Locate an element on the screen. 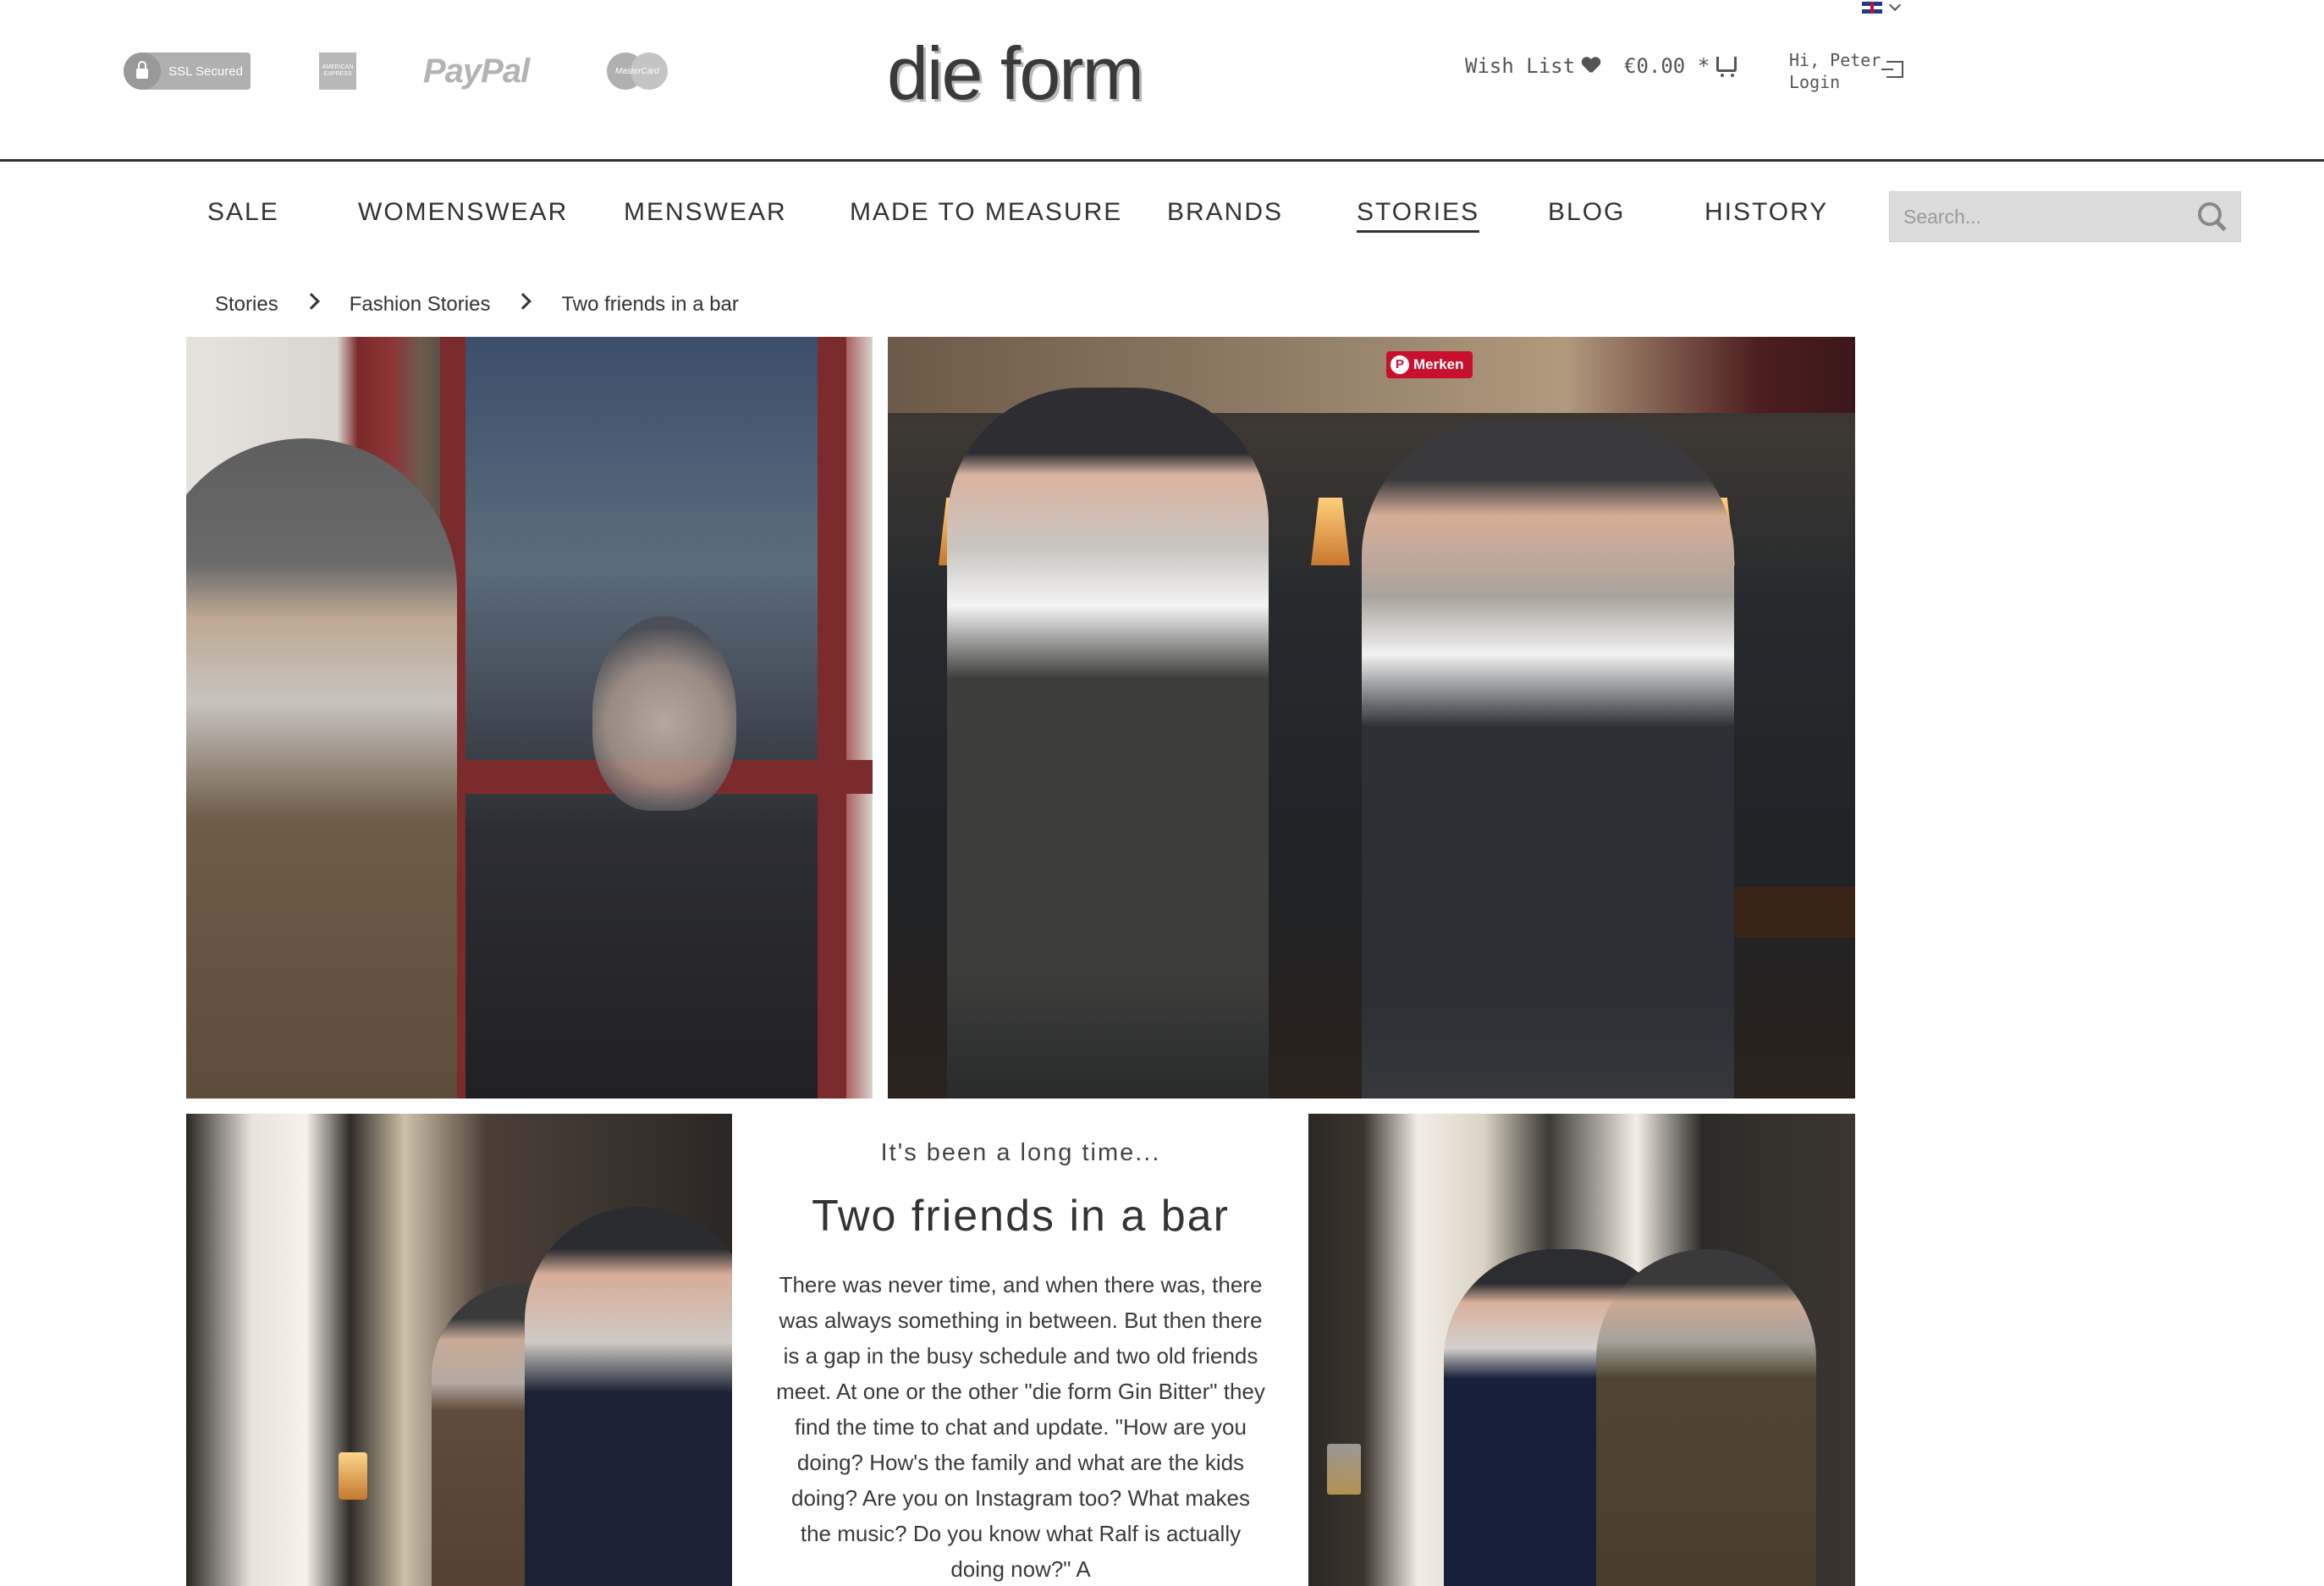 The height and width of the screenshot is (1586, 2324). nav-item-stories: STORIES is located at coordinates (1418, 215).